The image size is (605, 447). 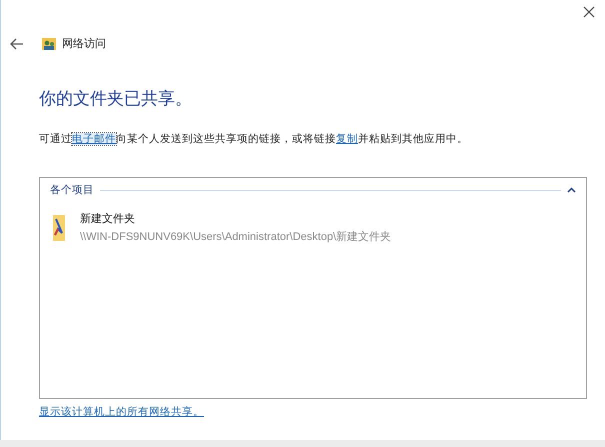 What do you see at coordinates (94, 139) in the screenshot?
I see `share-link: 电子邮件` at bounding box center [94, 139].